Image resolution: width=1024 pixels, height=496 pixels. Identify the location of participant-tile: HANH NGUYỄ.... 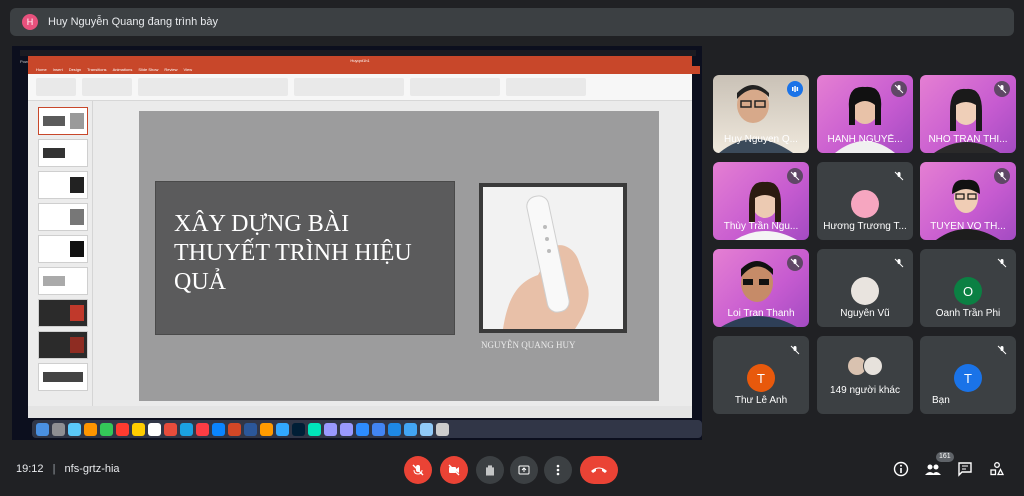
(865, 114).